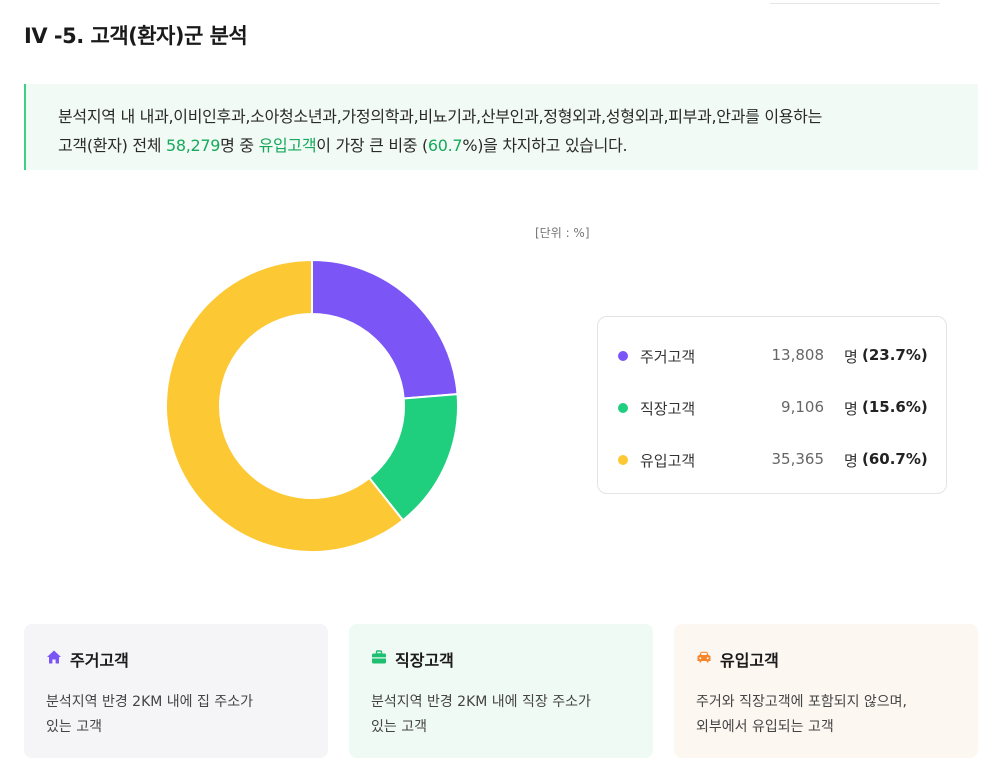 Image resolution: width=1000 pixels, height=770 pixels. Describe the element at coordinates (895, 459) in the screenshot. I see `legend-pct: (60.7%)` at that location.